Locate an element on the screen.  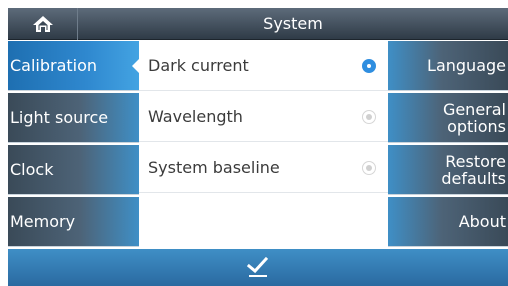
language-label: Language is located at coordinates (466, 65).